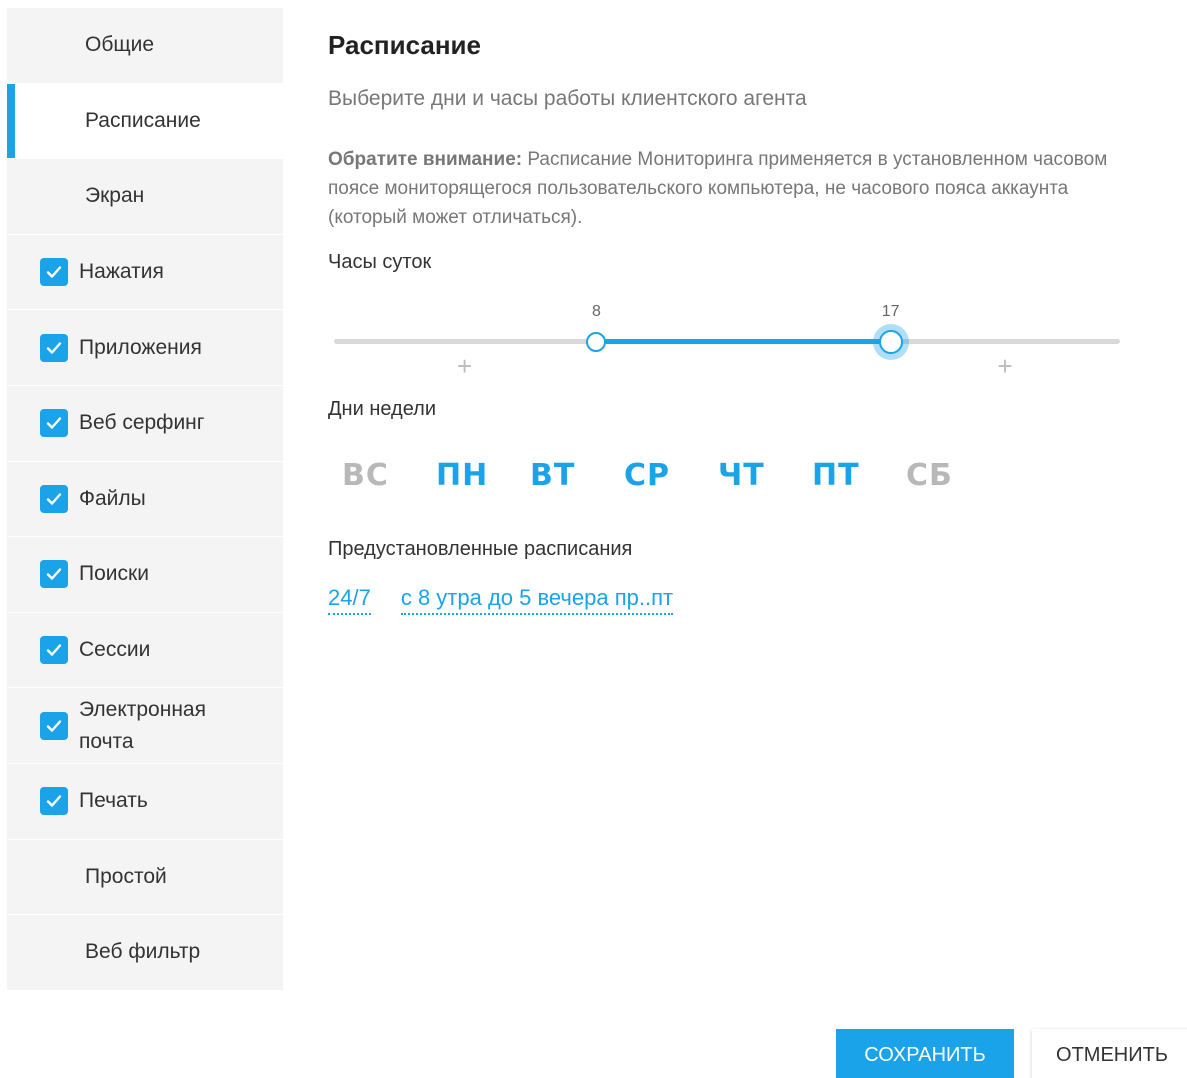 This screenshot has height=1078, width=1187. I want to click on day-toggle-sun: ВС, so click(389, 475).